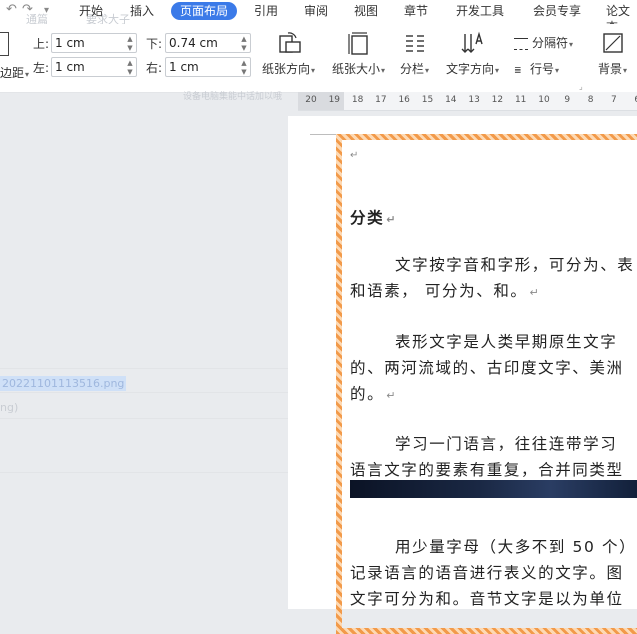 The height and width of the screenshot is (634, 637). What do you see at coordinates (472, 53) in the screenshot?
I see `text-direction-button: 文字方向▾` at bounding box center [472, 53].